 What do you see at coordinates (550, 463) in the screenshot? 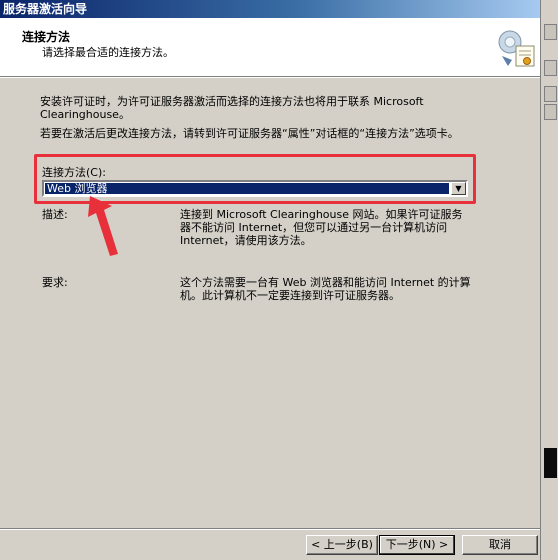
I see `background-dark-block` at bounding box center [550, 463].